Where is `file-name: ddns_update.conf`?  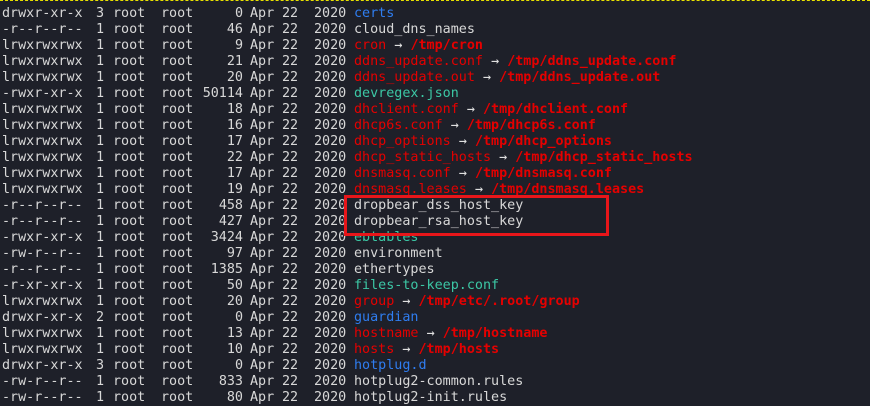 file-name: ddns_update.conf is located at coordinates (418, 61).